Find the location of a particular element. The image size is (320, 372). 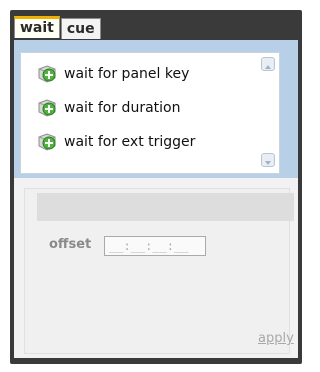

offset-input: __:__:__:__ is located at coordinates (155, 246).